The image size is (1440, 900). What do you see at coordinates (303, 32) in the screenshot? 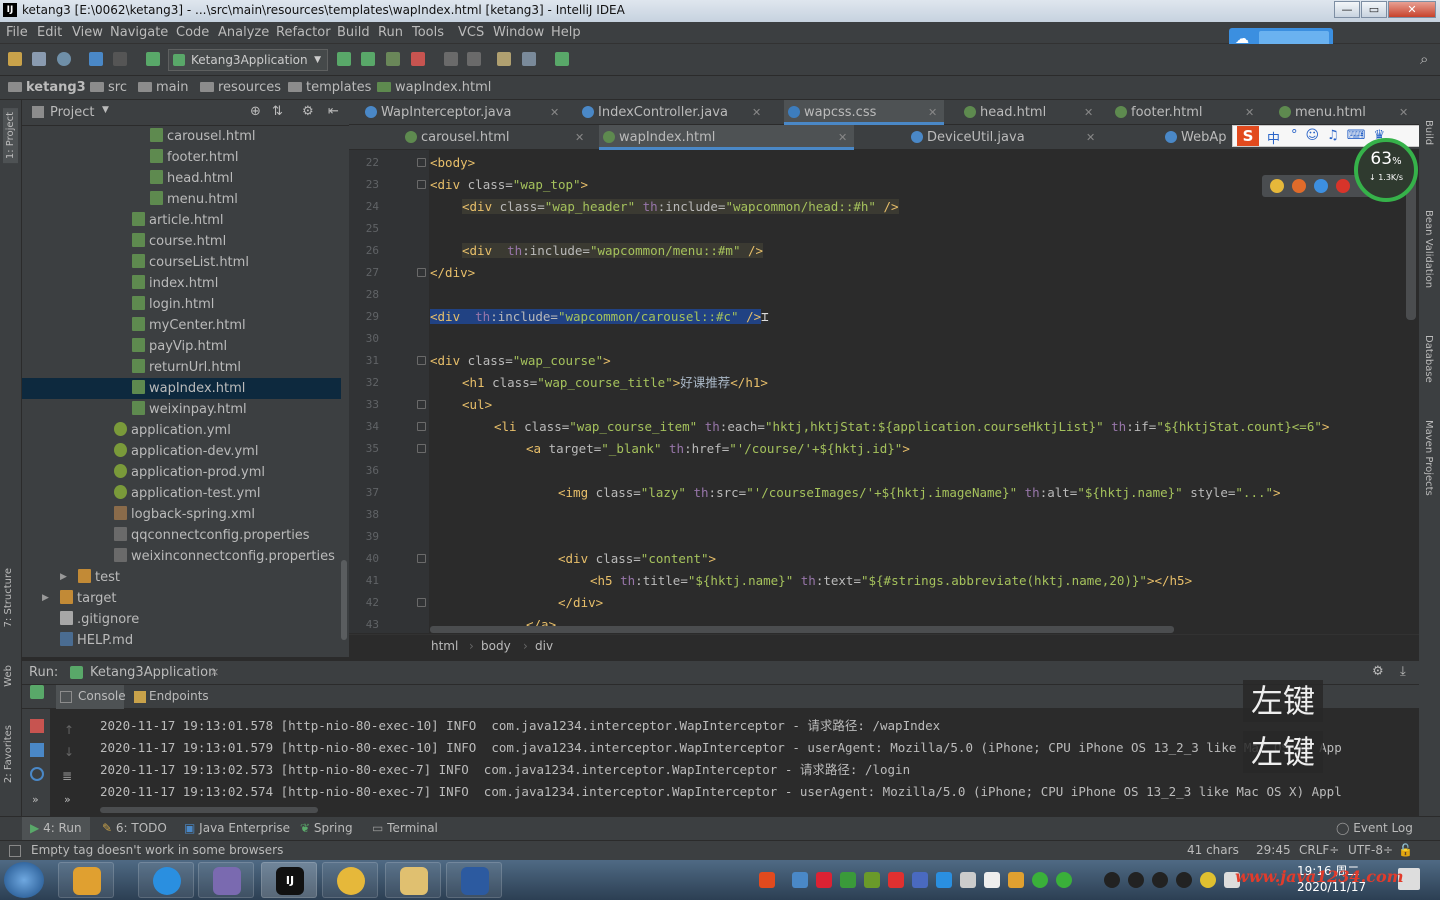
I see `menu-refactor: Refactor` at bounding box center [303, 32].